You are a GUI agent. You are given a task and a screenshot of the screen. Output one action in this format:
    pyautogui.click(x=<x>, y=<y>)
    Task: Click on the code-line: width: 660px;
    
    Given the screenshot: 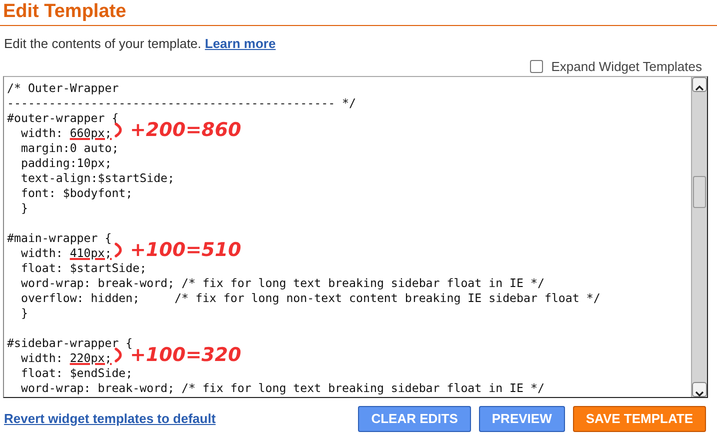 What is the action you would take?
    pyautogui.click(x=66, y=133)
    